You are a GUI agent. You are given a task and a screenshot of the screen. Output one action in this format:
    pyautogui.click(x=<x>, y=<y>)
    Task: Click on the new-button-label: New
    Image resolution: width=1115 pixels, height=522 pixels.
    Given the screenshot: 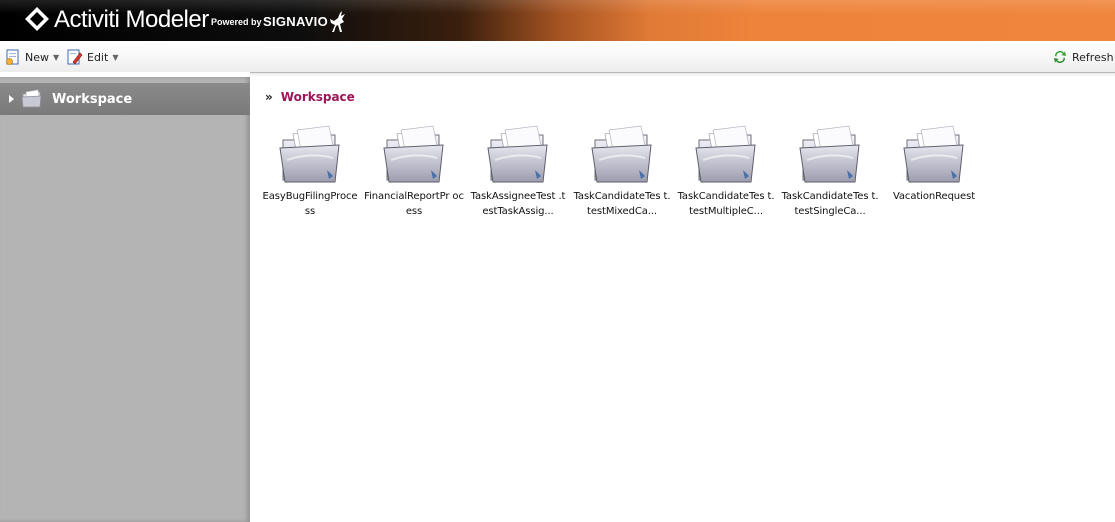 What is the action you would take?
    pyautogui.click(x=37, y=57)
    